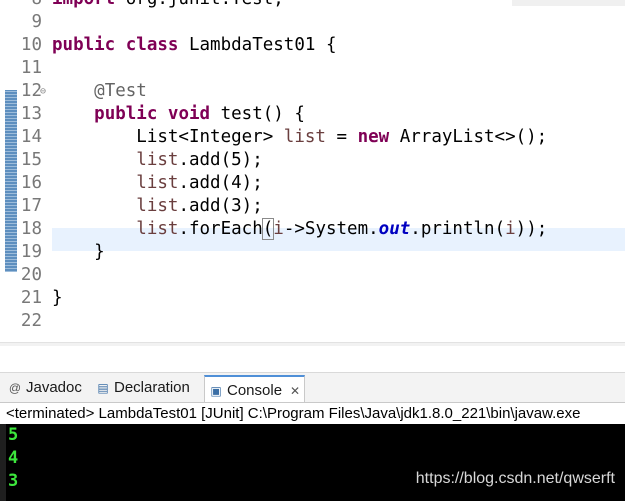 The image size is (625, 501). I want to click on line-number: 17, so click(31, 206).